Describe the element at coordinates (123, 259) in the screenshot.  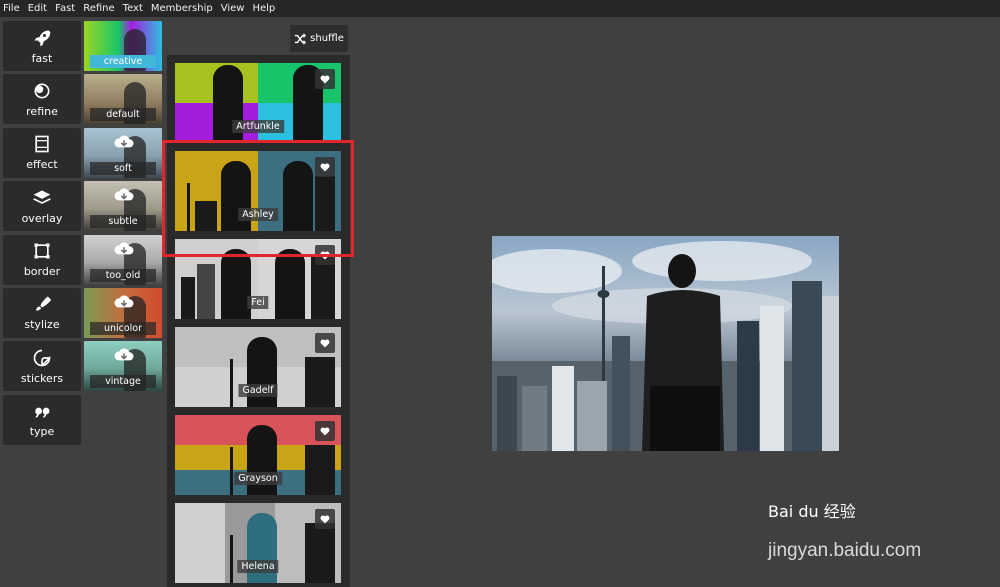
I see `category-too-old: too_old` at that location.